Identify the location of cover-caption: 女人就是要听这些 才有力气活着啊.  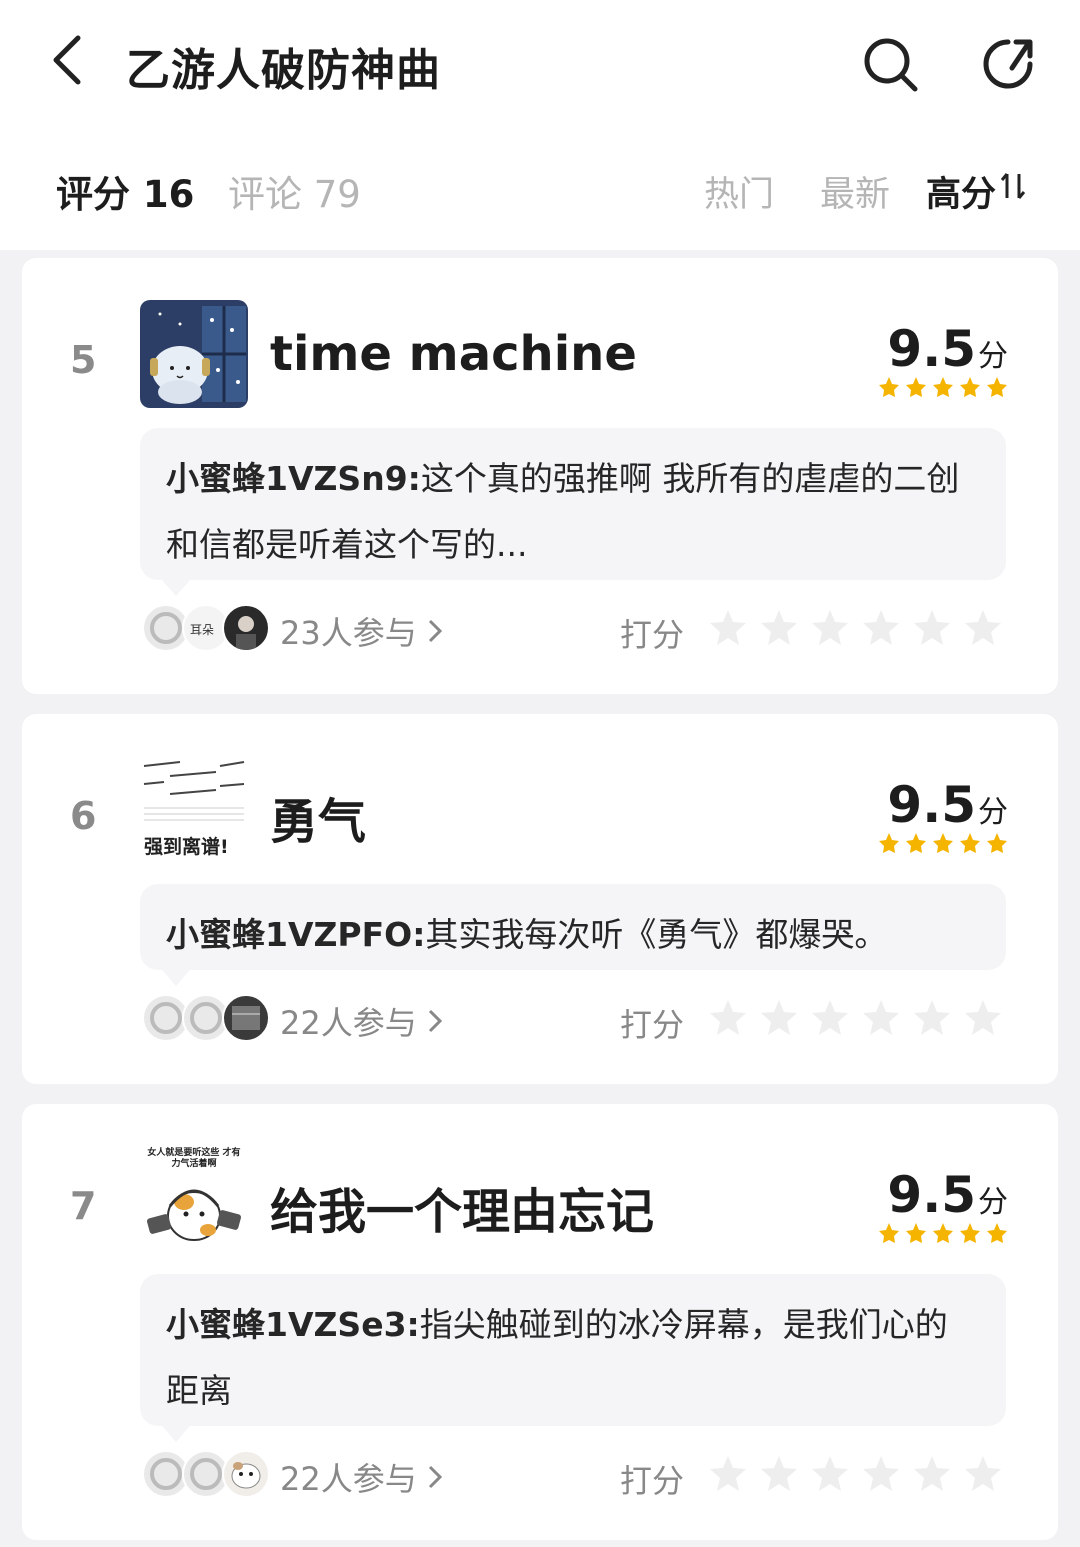
(194, 1158).